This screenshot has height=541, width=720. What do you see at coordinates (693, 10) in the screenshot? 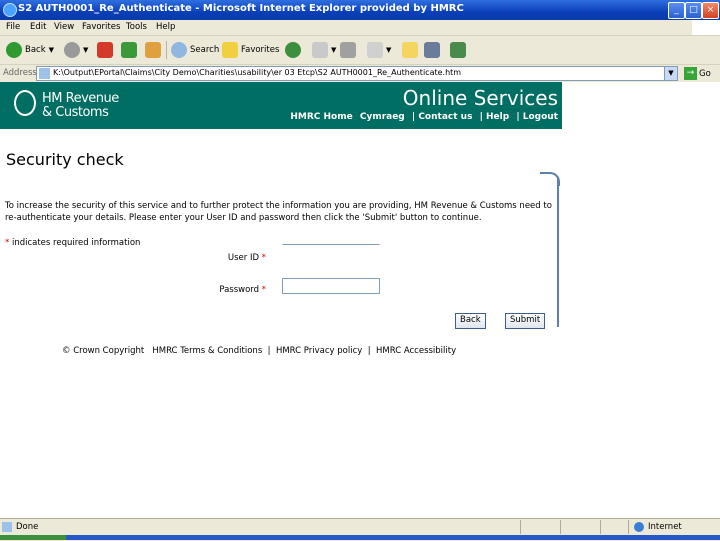
I see `maximize-button: □` at bounding box center [693, 10].